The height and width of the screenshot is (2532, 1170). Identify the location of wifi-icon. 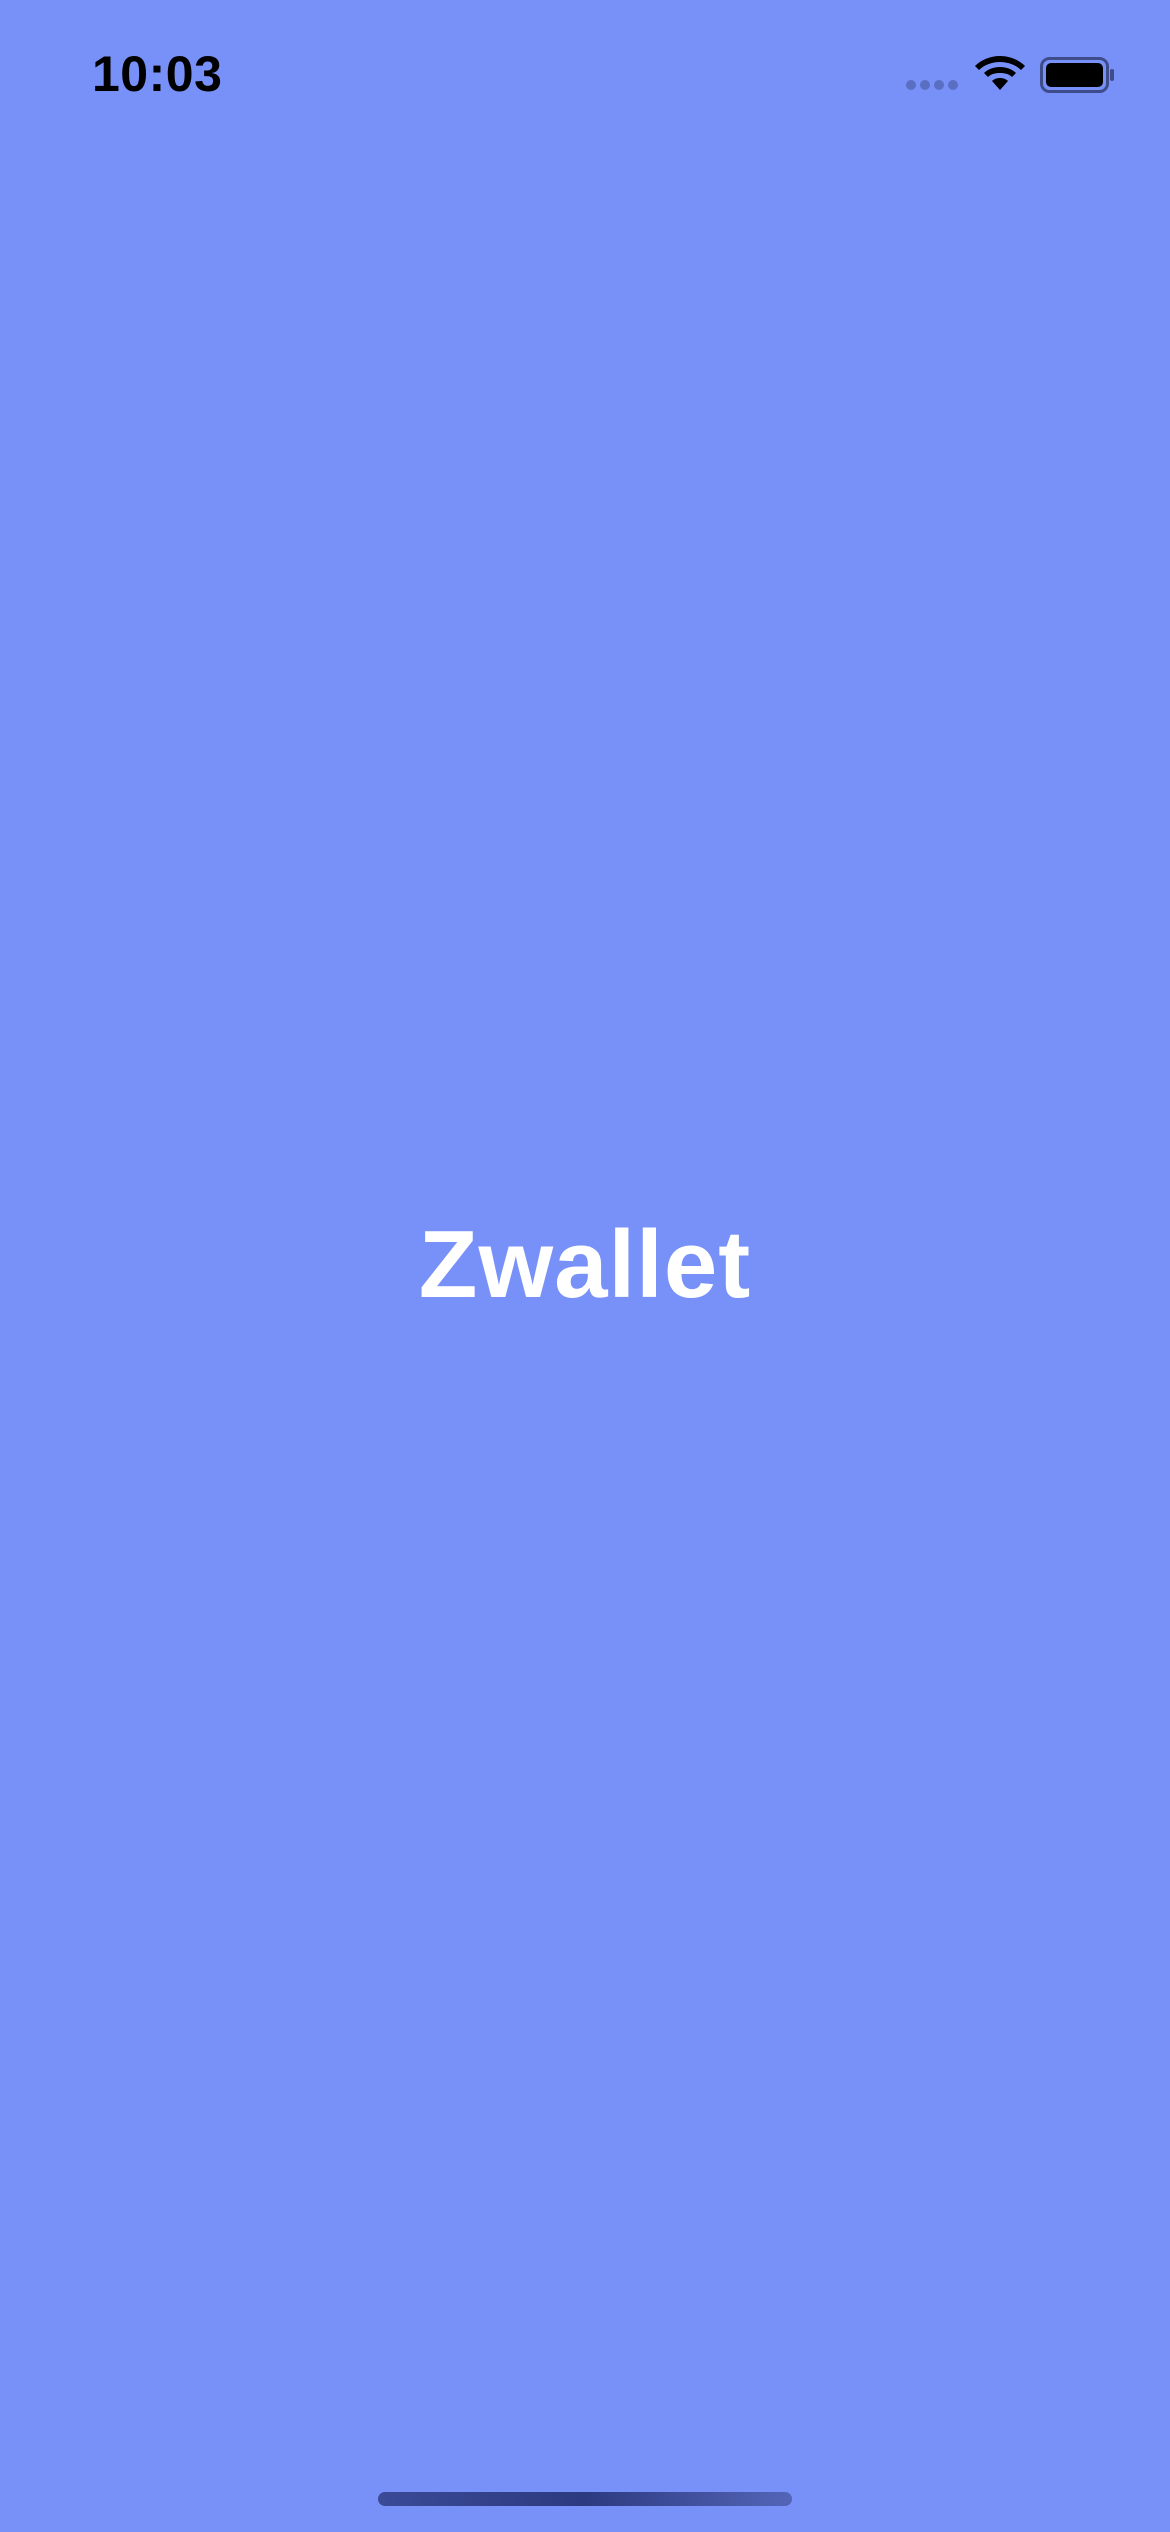
(1000, 73).